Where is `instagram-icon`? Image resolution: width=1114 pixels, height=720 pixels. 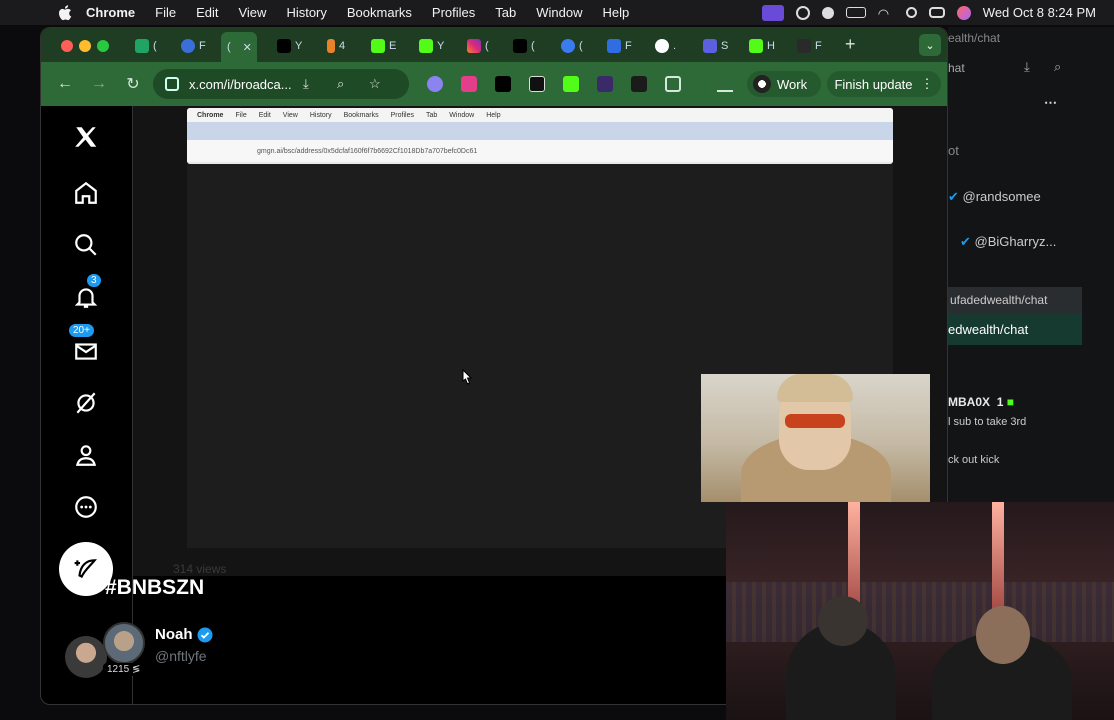
instagram-icon is located at coordinates (474, 46).